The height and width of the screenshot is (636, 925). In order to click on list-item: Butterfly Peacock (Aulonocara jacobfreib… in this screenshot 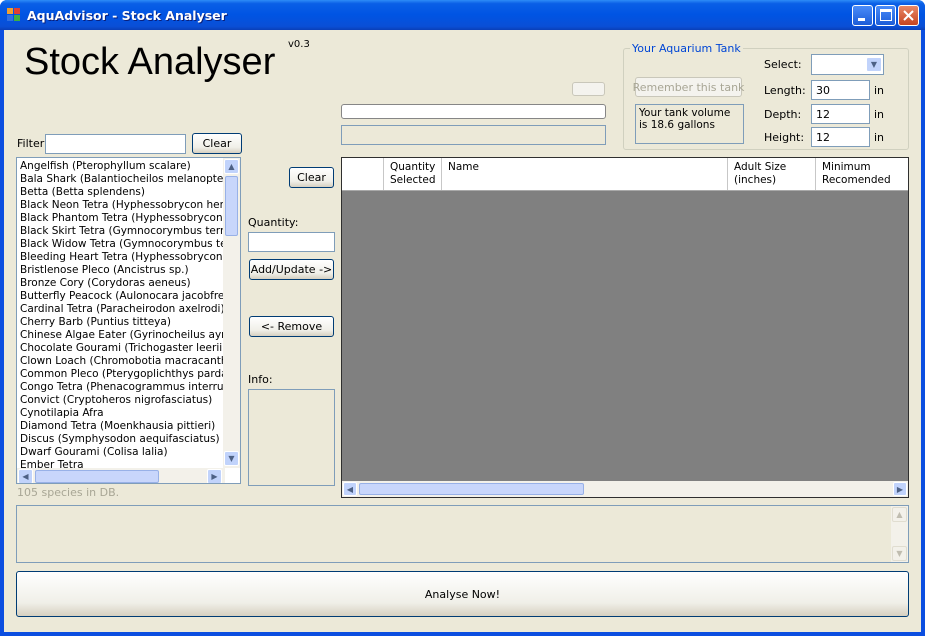, I will do `click(122, 296)`.